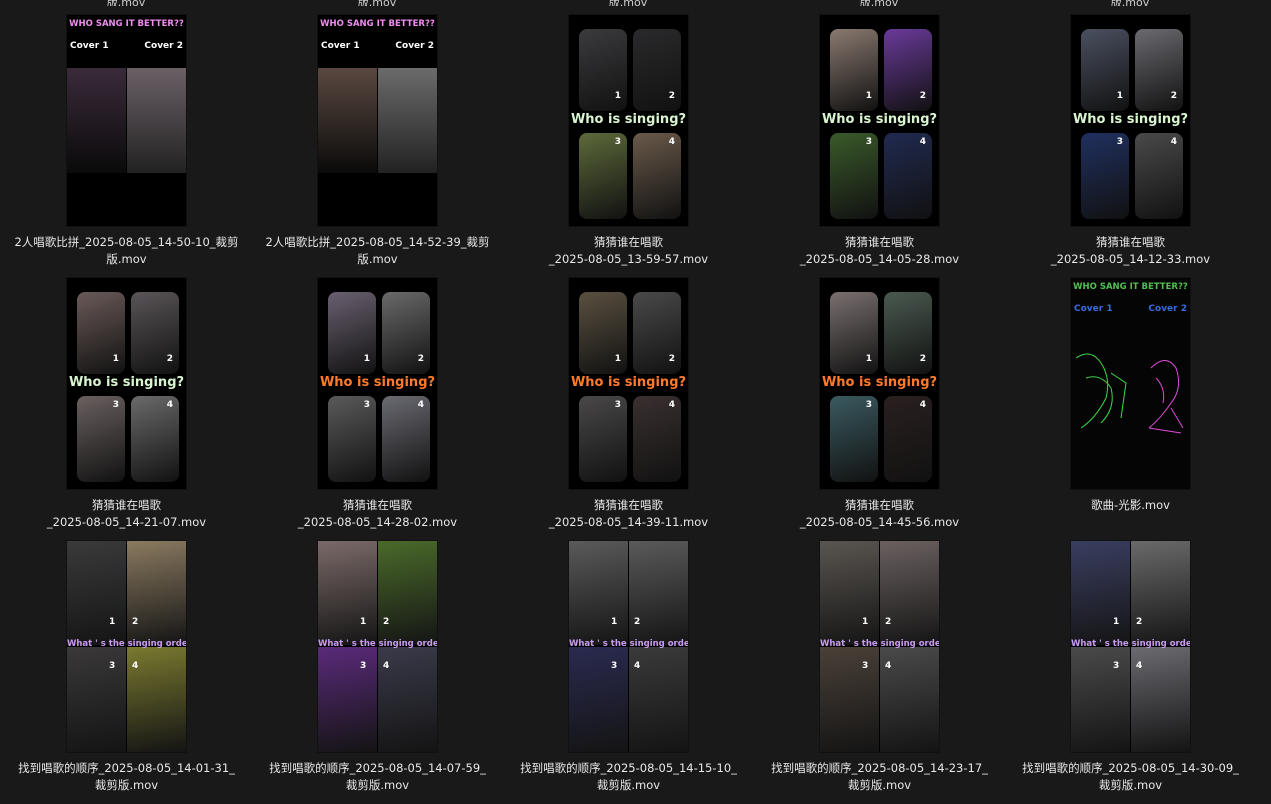  What do you see at coordinates (1131, 251) in the screenshot?
I see `filename-label: 猜猜谁在唱歌 _2025-08-05_14-12-33.mov` at bounding box center [1131, 251].